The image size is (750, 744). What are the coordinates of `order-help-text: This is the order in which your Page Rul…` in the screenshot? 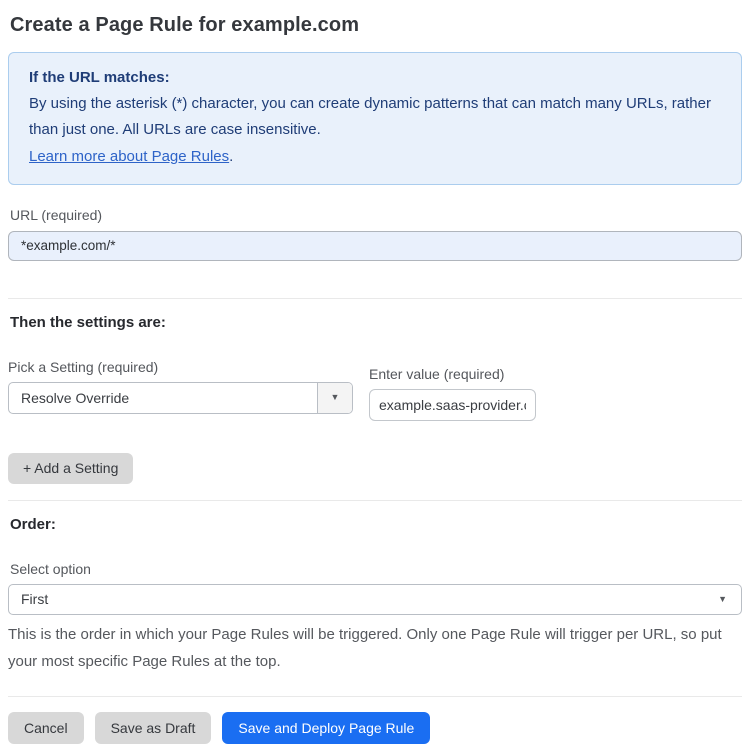 It's located at (365, 647).